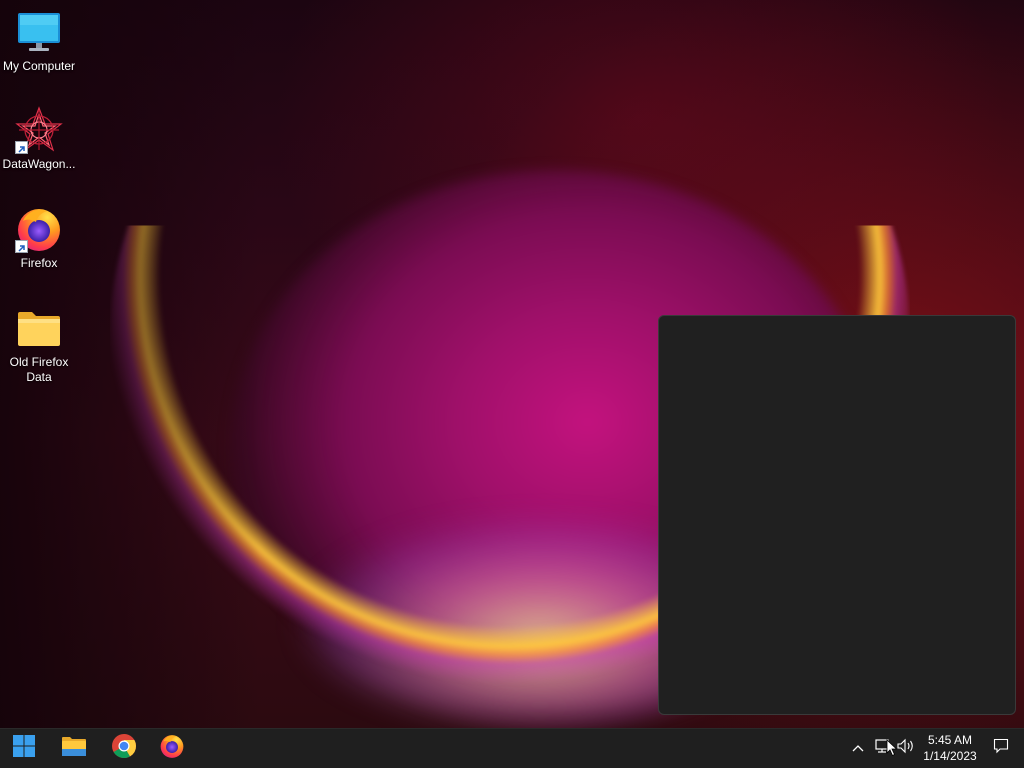 This screenshot has height=768, width=1024. I want to click on desktop-icon-label: Firefox, so click(39, 263).